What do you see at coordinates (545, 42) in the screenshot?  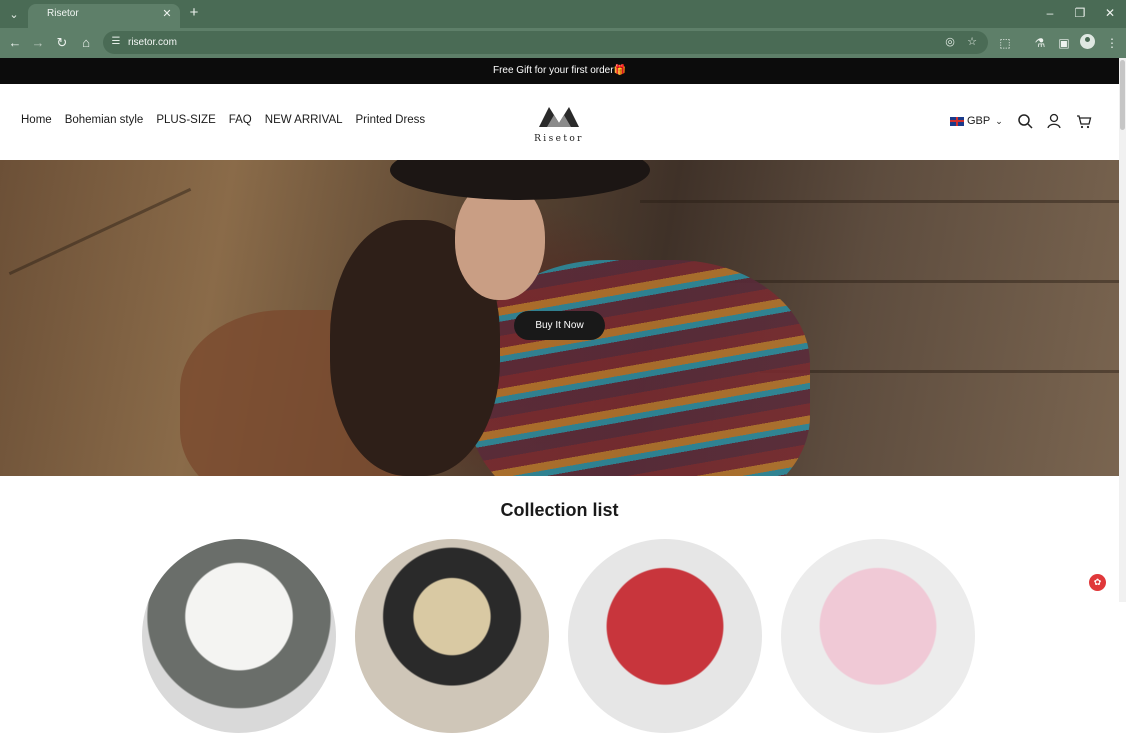 I see `address-bar: ☰ risetor.com ◎ ☆` at bounding box center [545, 42].